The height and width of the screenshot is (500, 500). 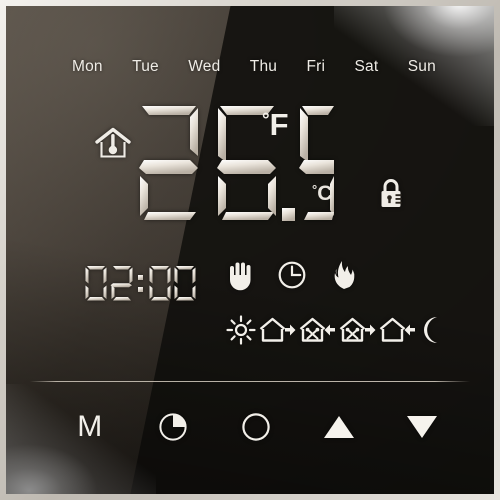 I want to click on unit-f-letter: F, so click(x=279, y=124).